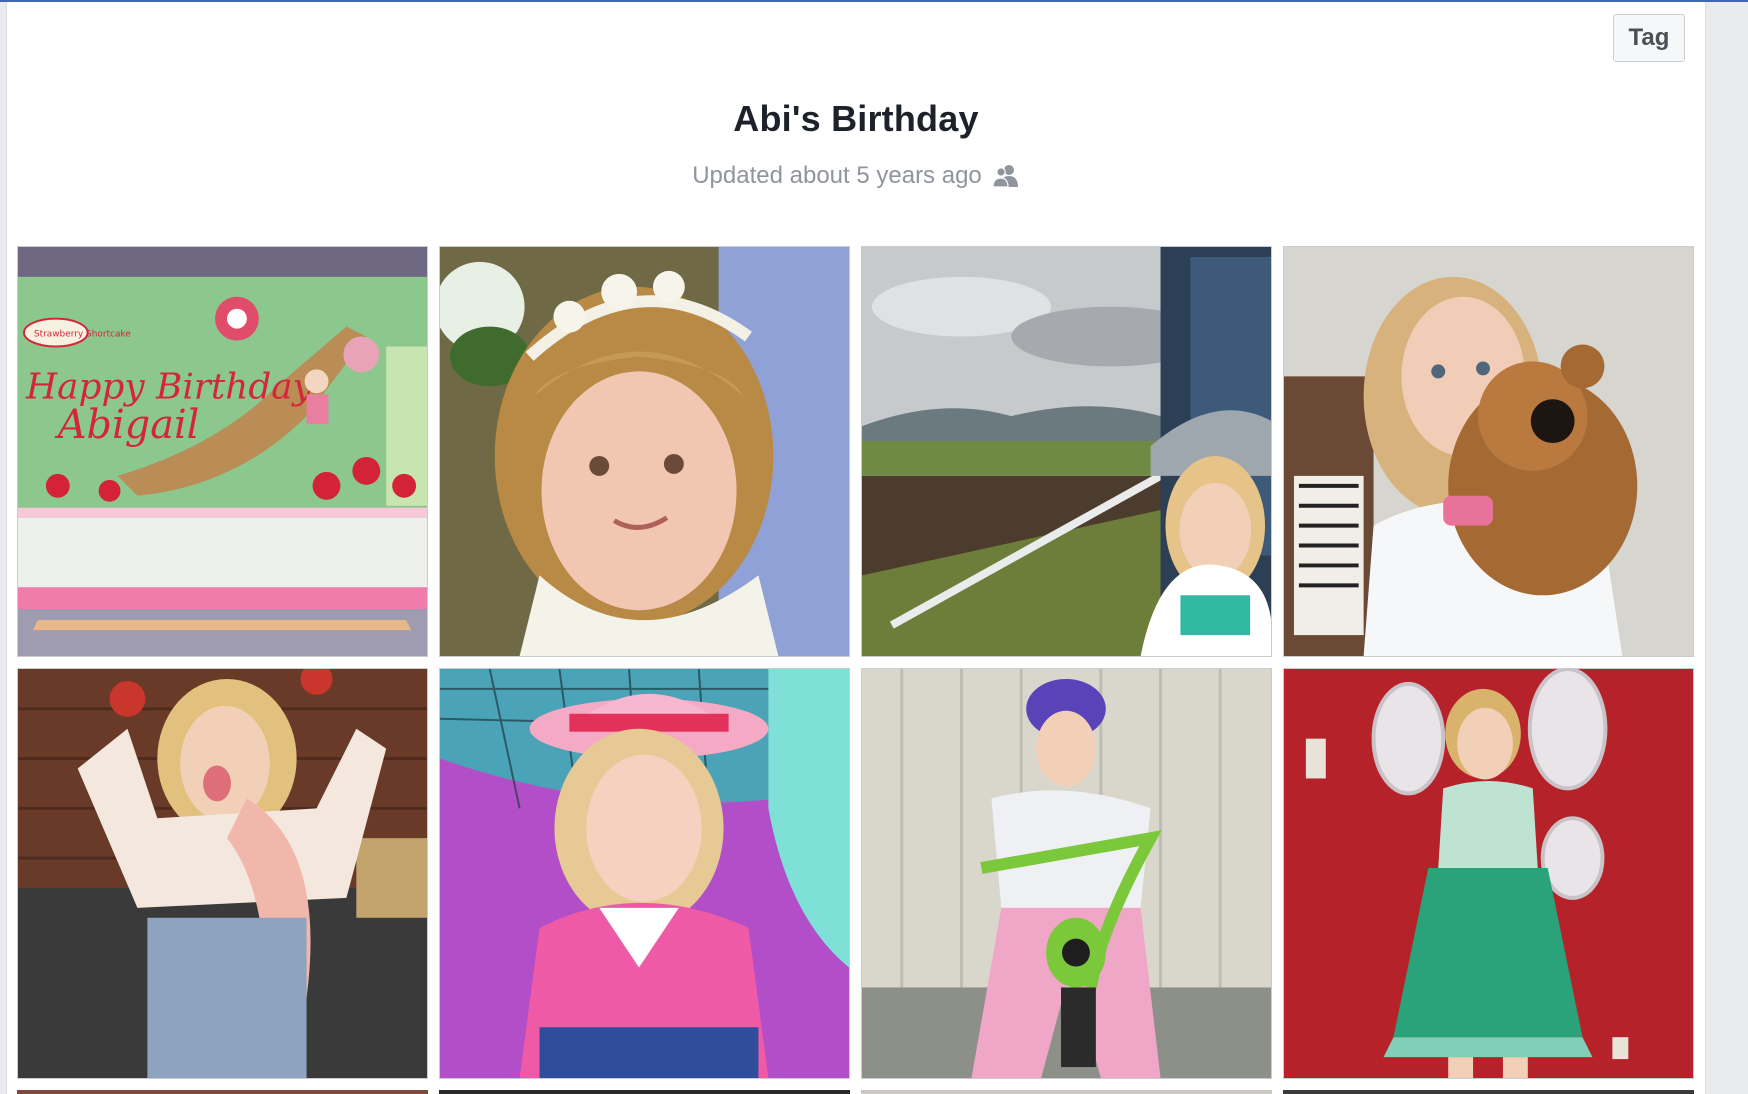  What do you see at coordinates (1488, 873) in the screenshot?
I see `photo-girl-fairy` at bounding box center [1488, 873].